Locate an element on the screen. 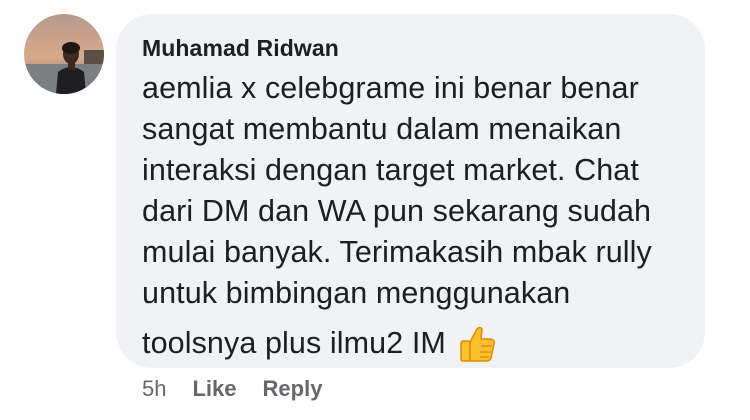 The image size is (750, 420). comment-line: mulai banyak. Terimakasih mbak rully is located at coordinates (397, 252).